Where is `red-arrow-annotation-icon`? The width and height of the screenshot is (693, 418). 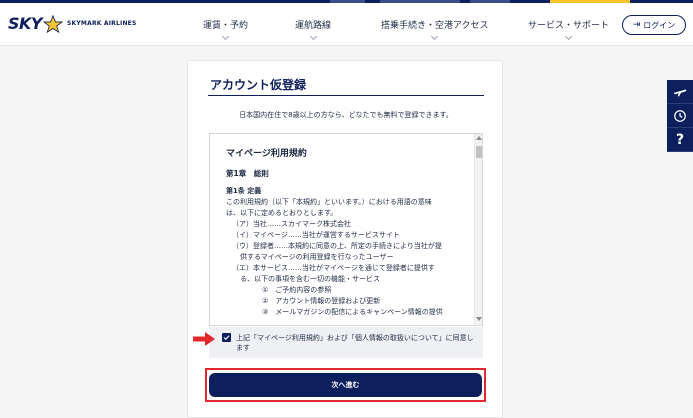 red-arrow-annotation-icon is located at coordinates (204, 339).